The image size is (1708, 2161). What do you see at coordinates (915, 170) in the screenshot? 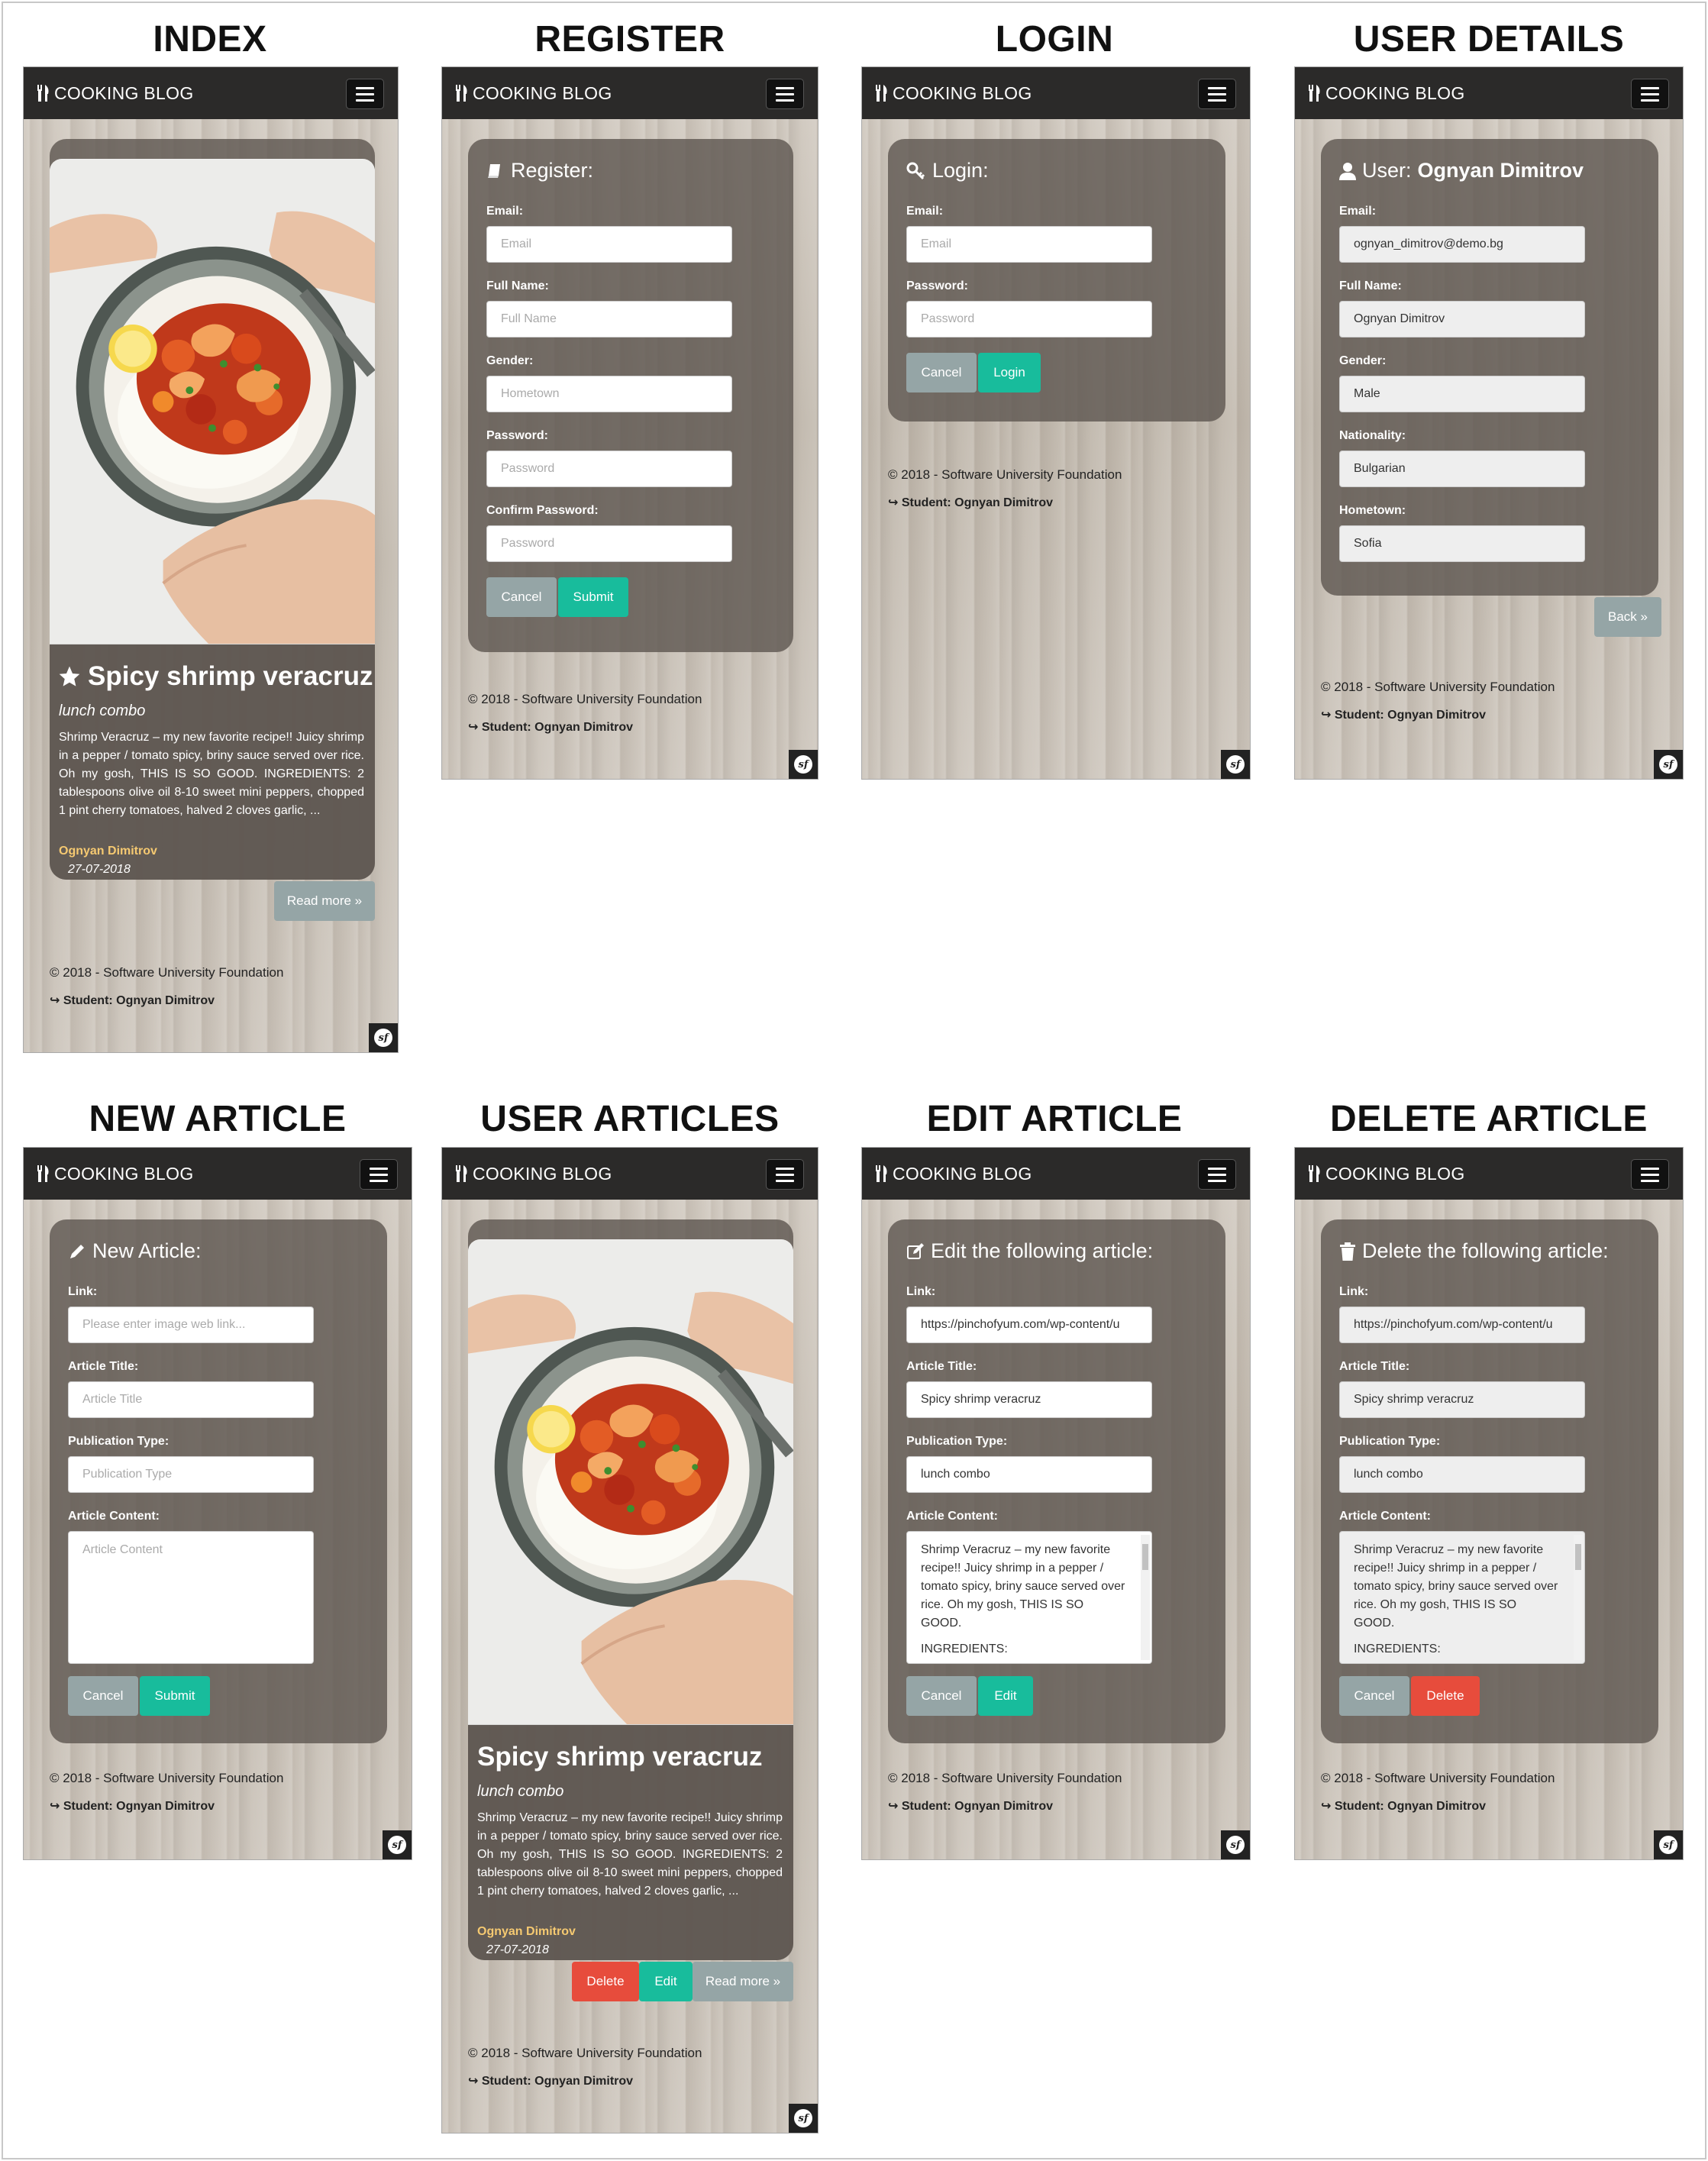
I see `key-icon` at bounding box center [915, 170].